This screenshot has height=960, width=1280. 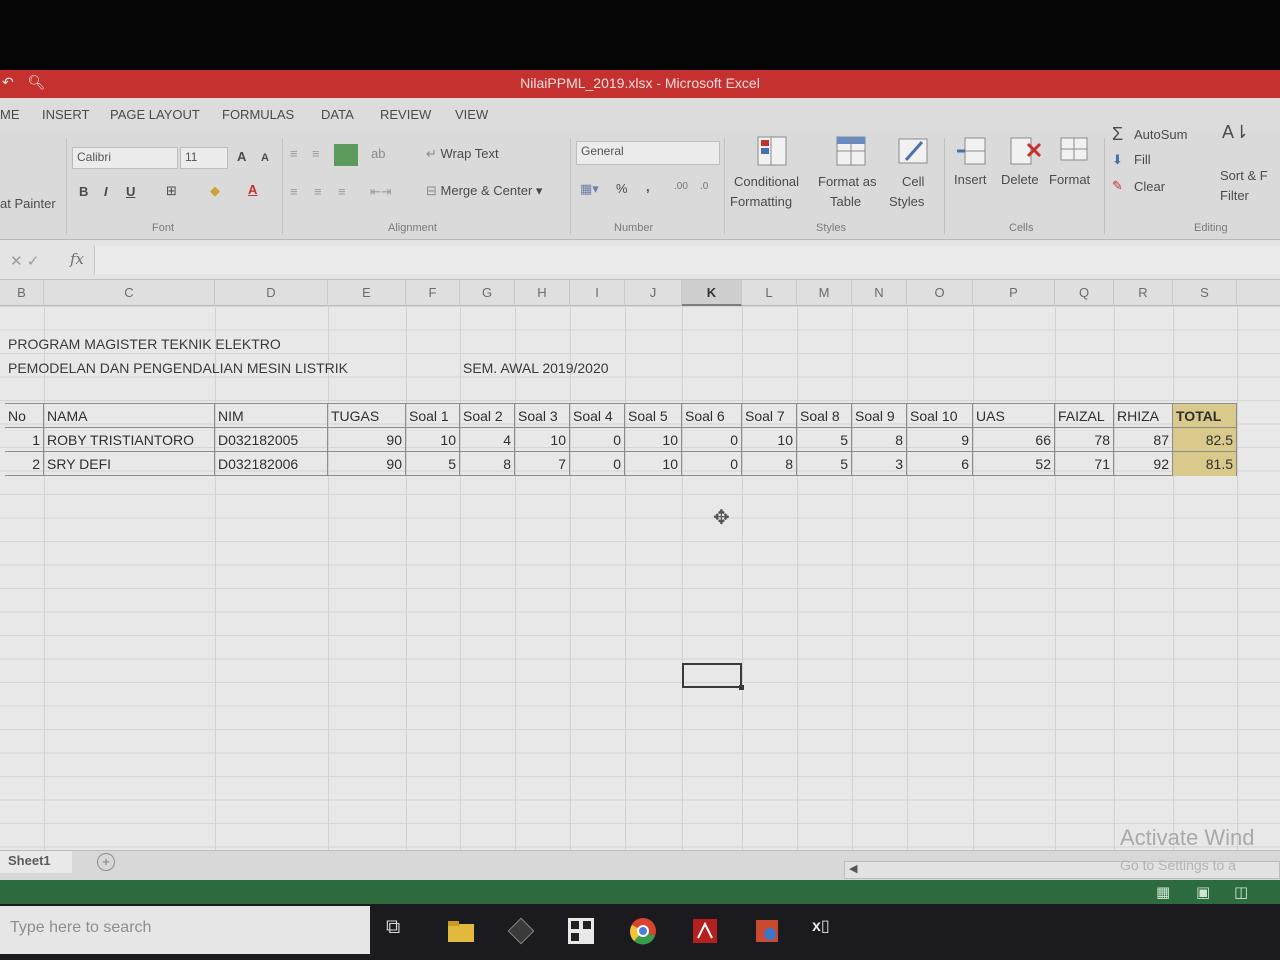 What do you see at coordinates (1205, 440) in the screenshot?
I see `table-cell-total: 82.5` at bounding box center [1205, 440].